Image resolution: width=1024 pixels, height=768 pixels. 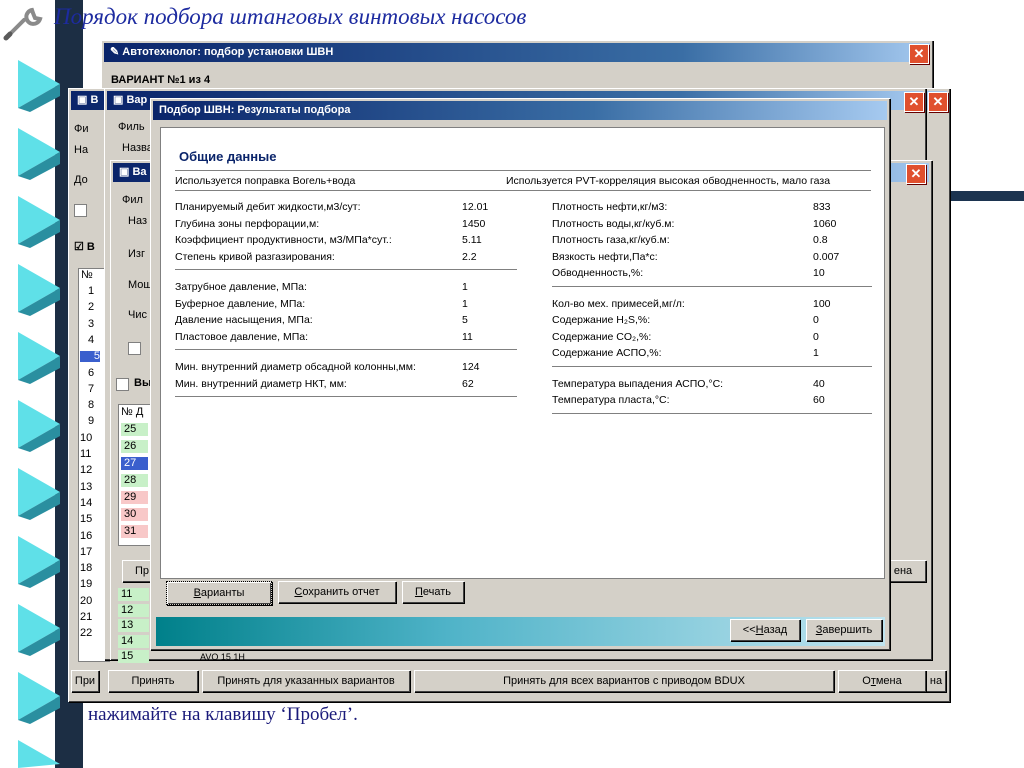 I want to click on main-window-titlebar: ✎ Автотехнолог: подбор установки ШВН, so click(x=517, y=52).